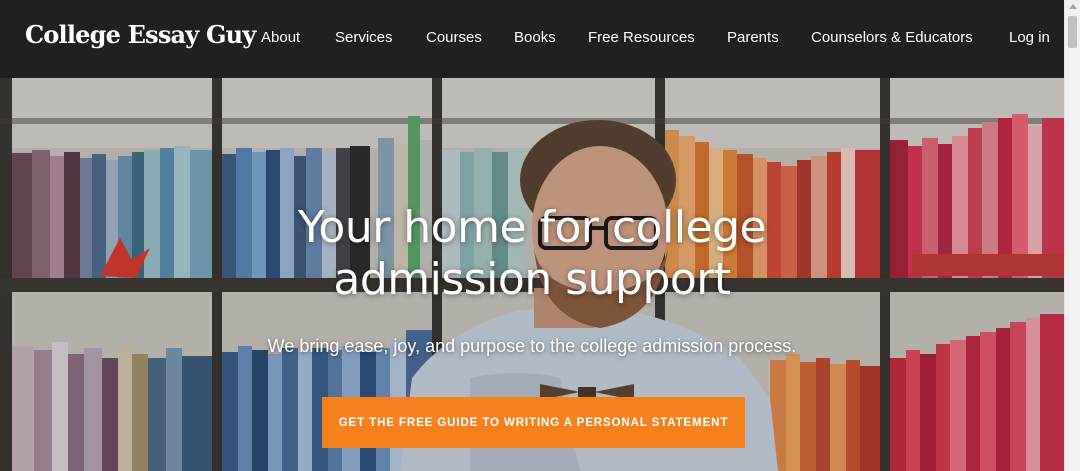  Describe the element at coordinates (454, 37) in the screenshot. I see `nav-item-courses: Courses` at that location.